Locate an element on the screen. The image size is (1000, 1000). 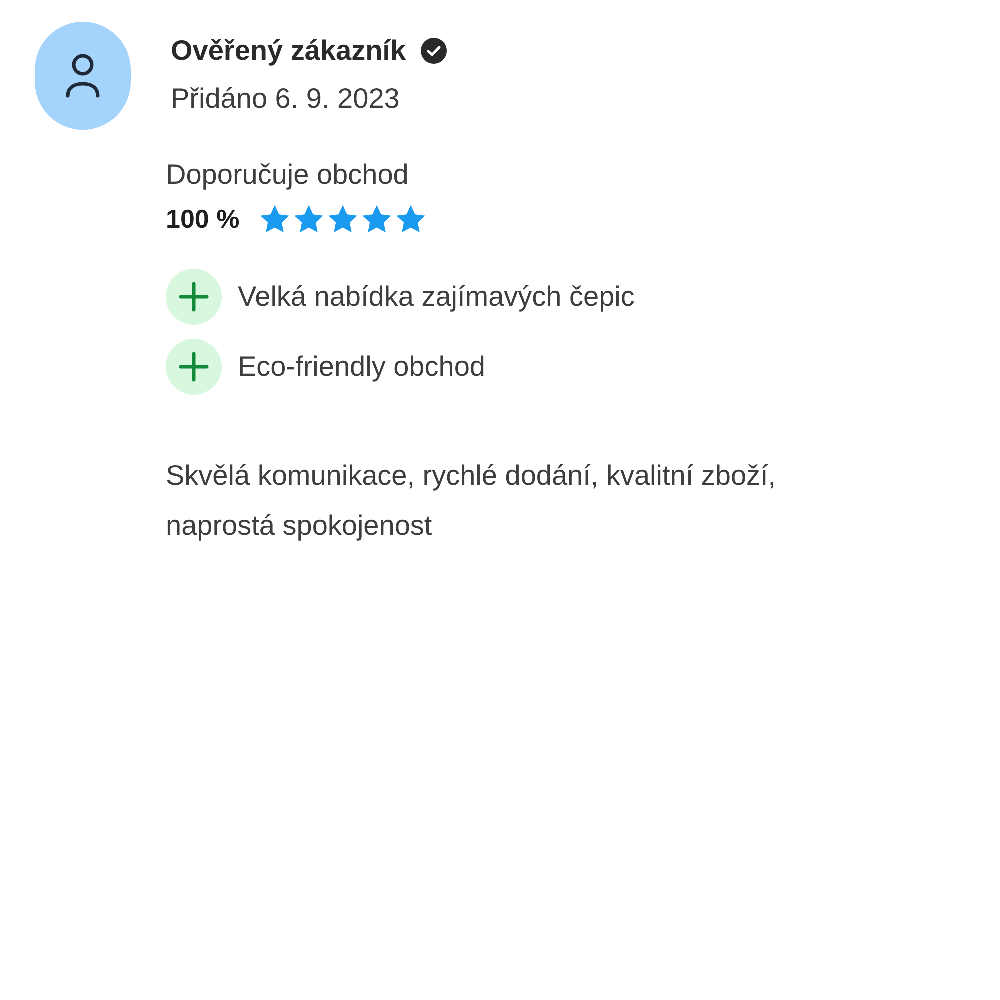
review-text: Skvělá komunikace, rychlé dodání, kvalitní zboží, naprostá spokojenost is located at coordinates (472, 501).